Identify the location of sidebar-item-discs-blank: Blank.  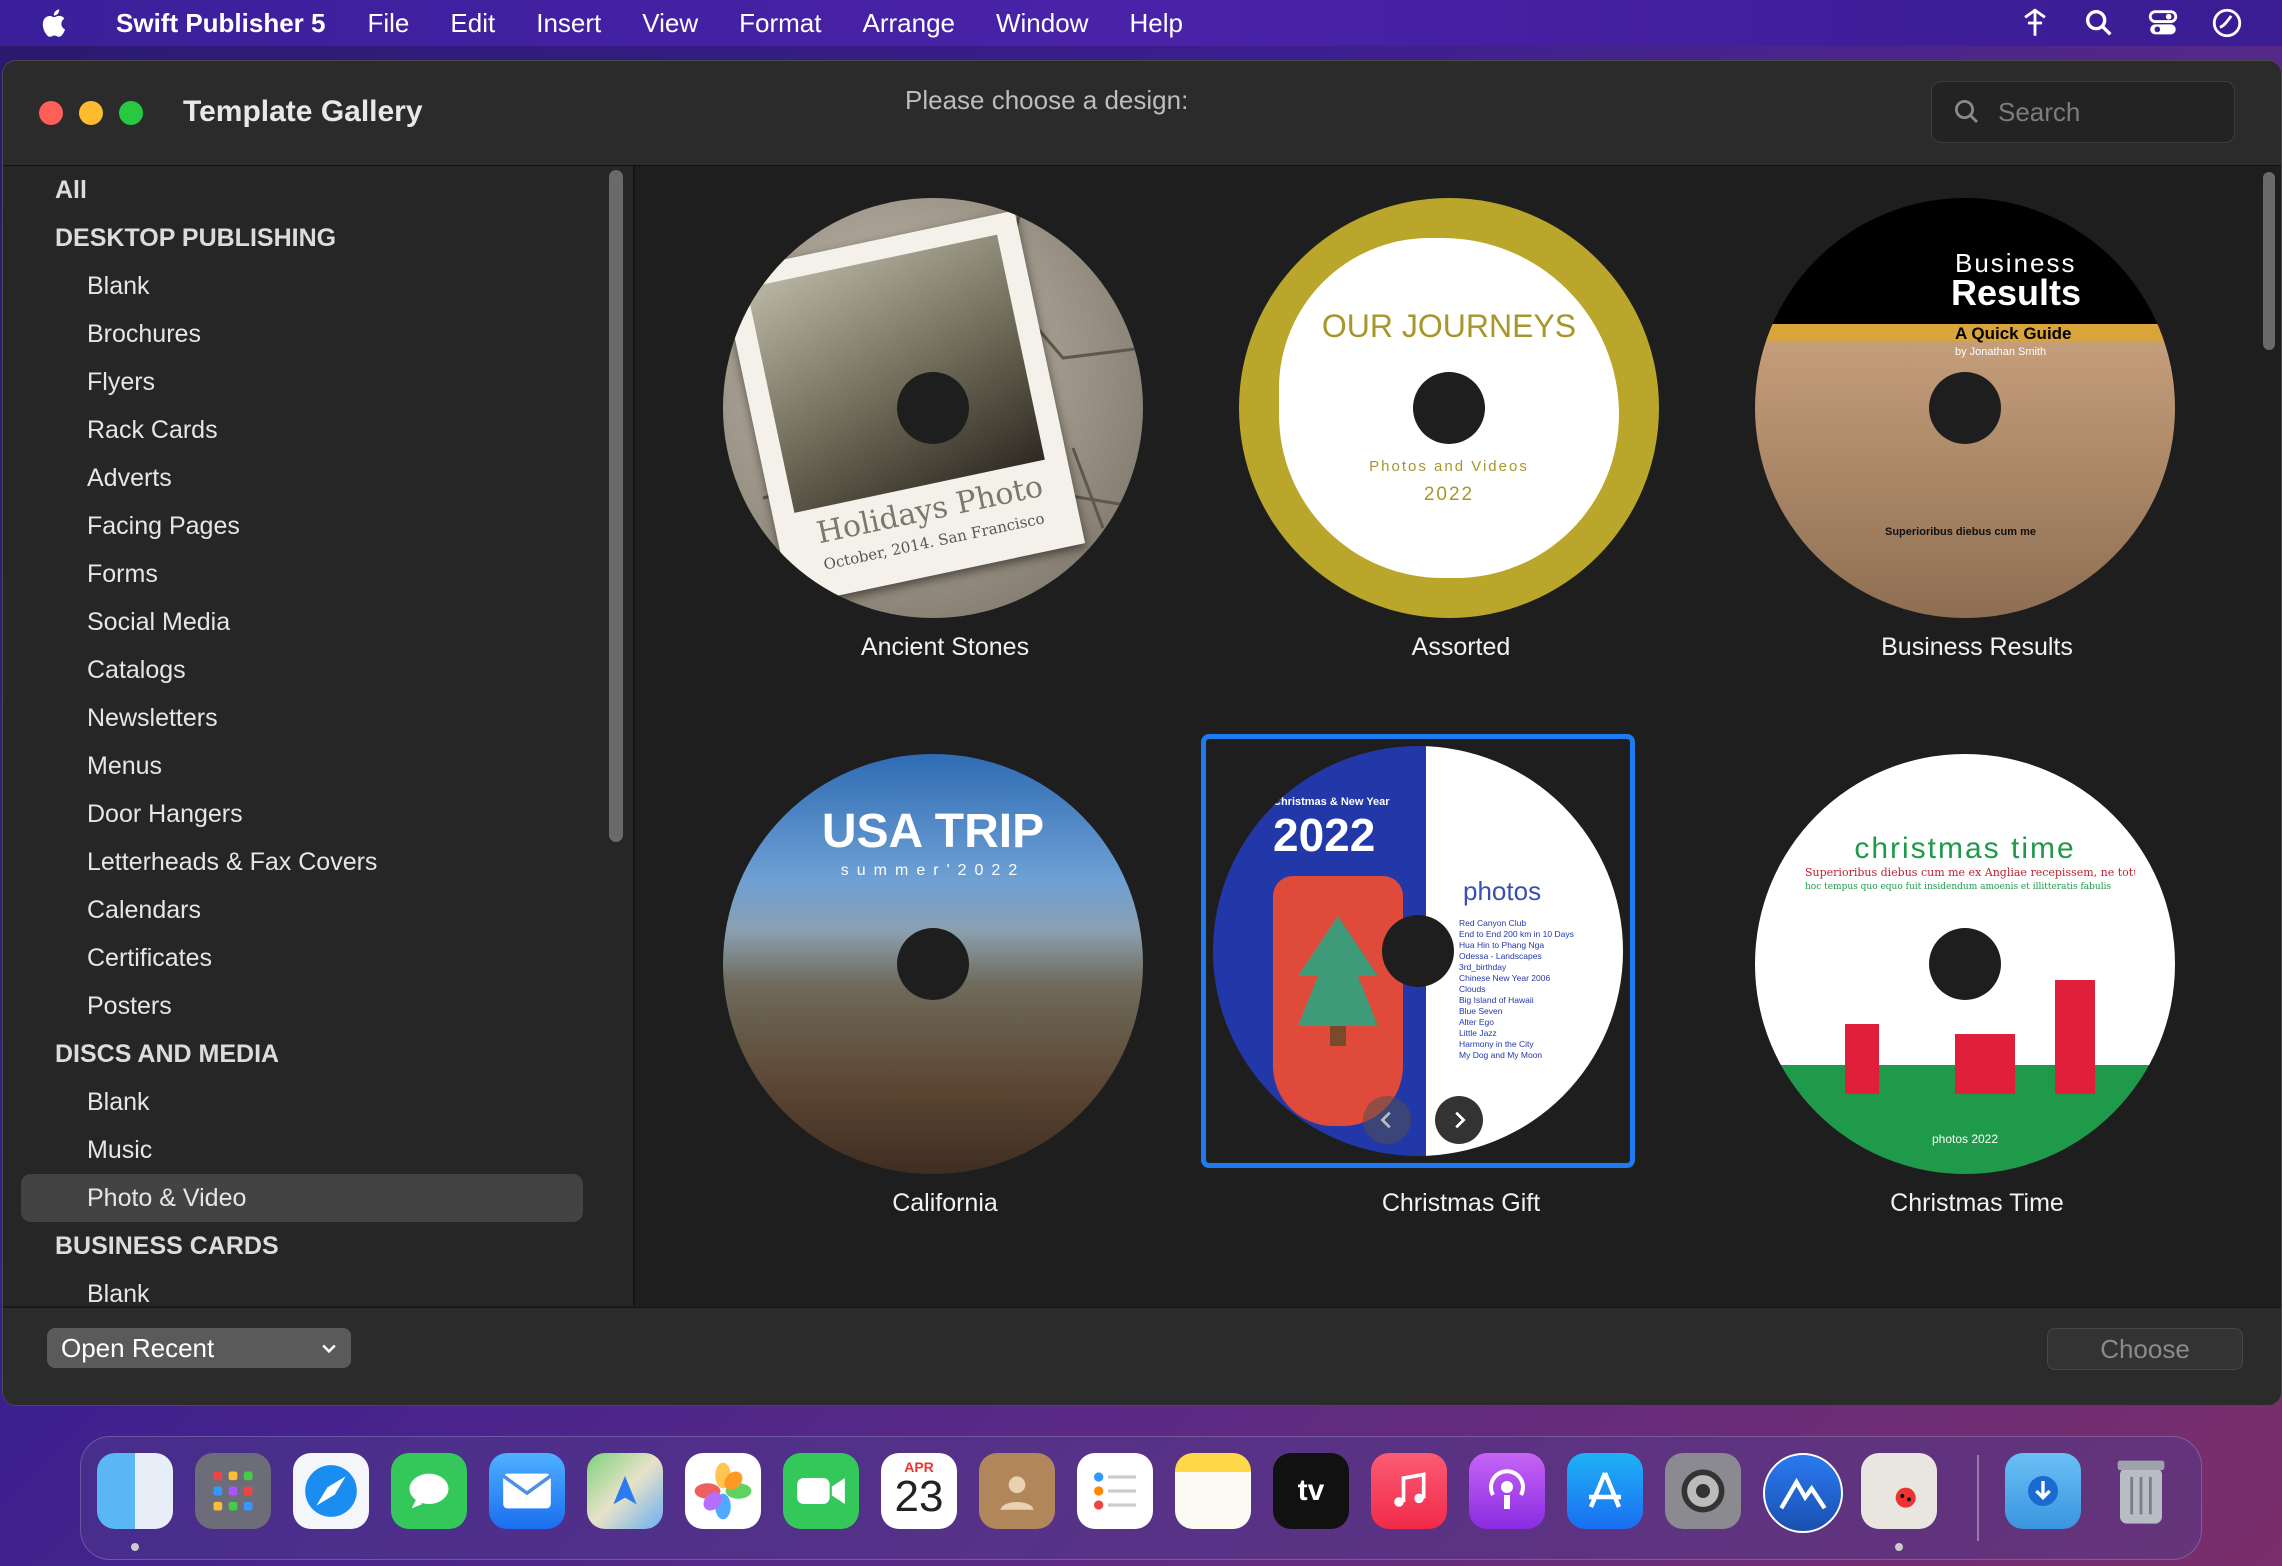
(118, 1102).